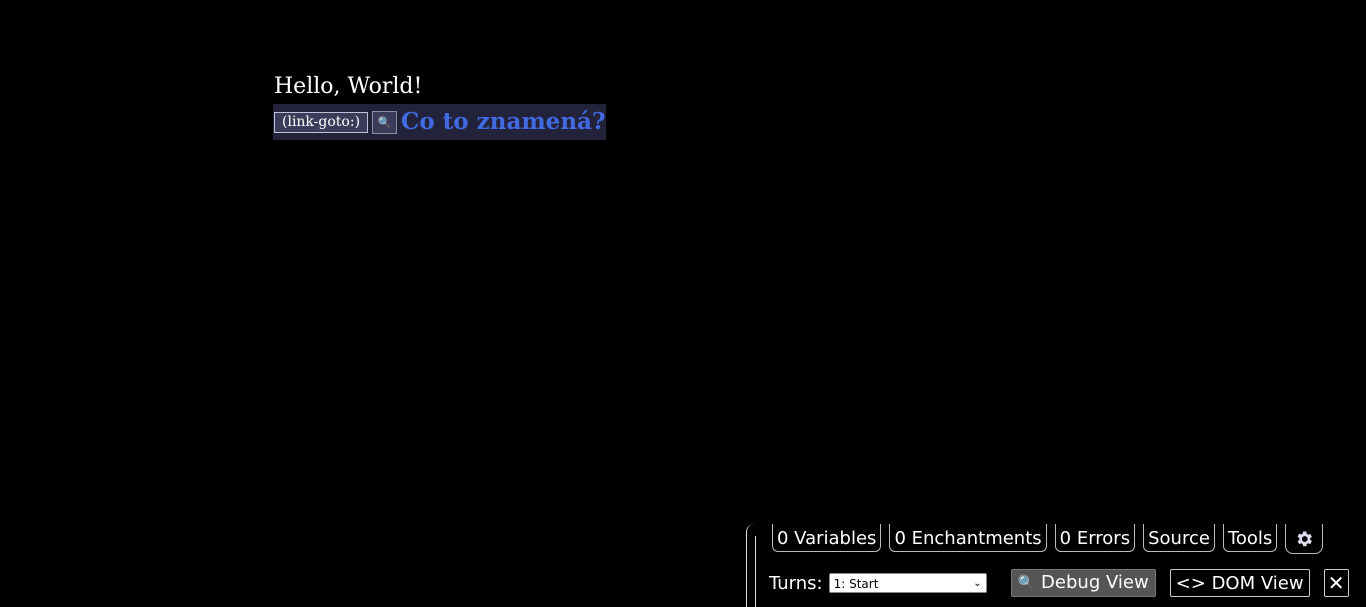 This screenshot has width=1366, height=607. Describe the element at coordinates (321, 122) in the screenshot. I see `macro-name-tag: (link-goto:)` at that location.